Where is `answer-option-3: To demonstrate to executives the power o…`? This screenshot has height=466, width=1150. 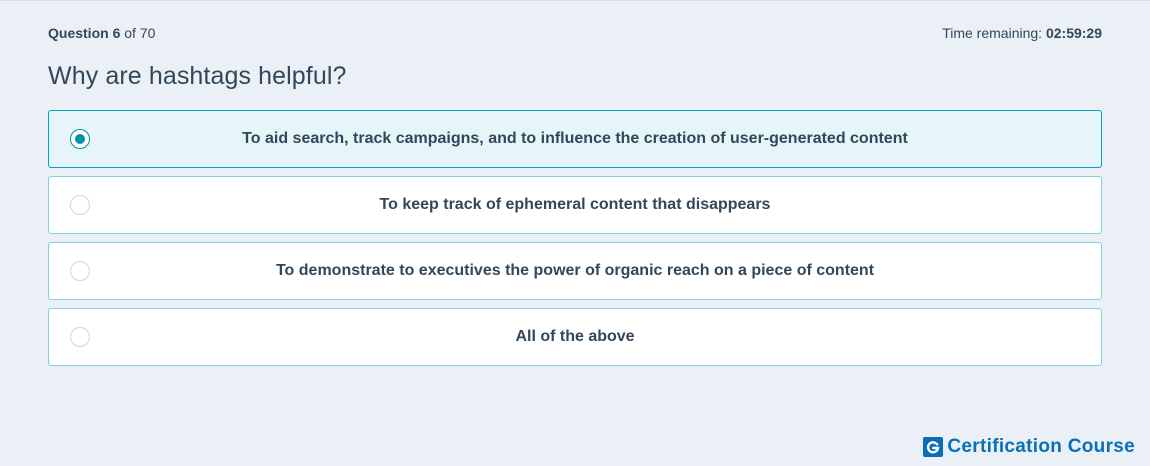
answer-option-3: To demonstrate to executives the power o… is located at coordinates (575, 271).